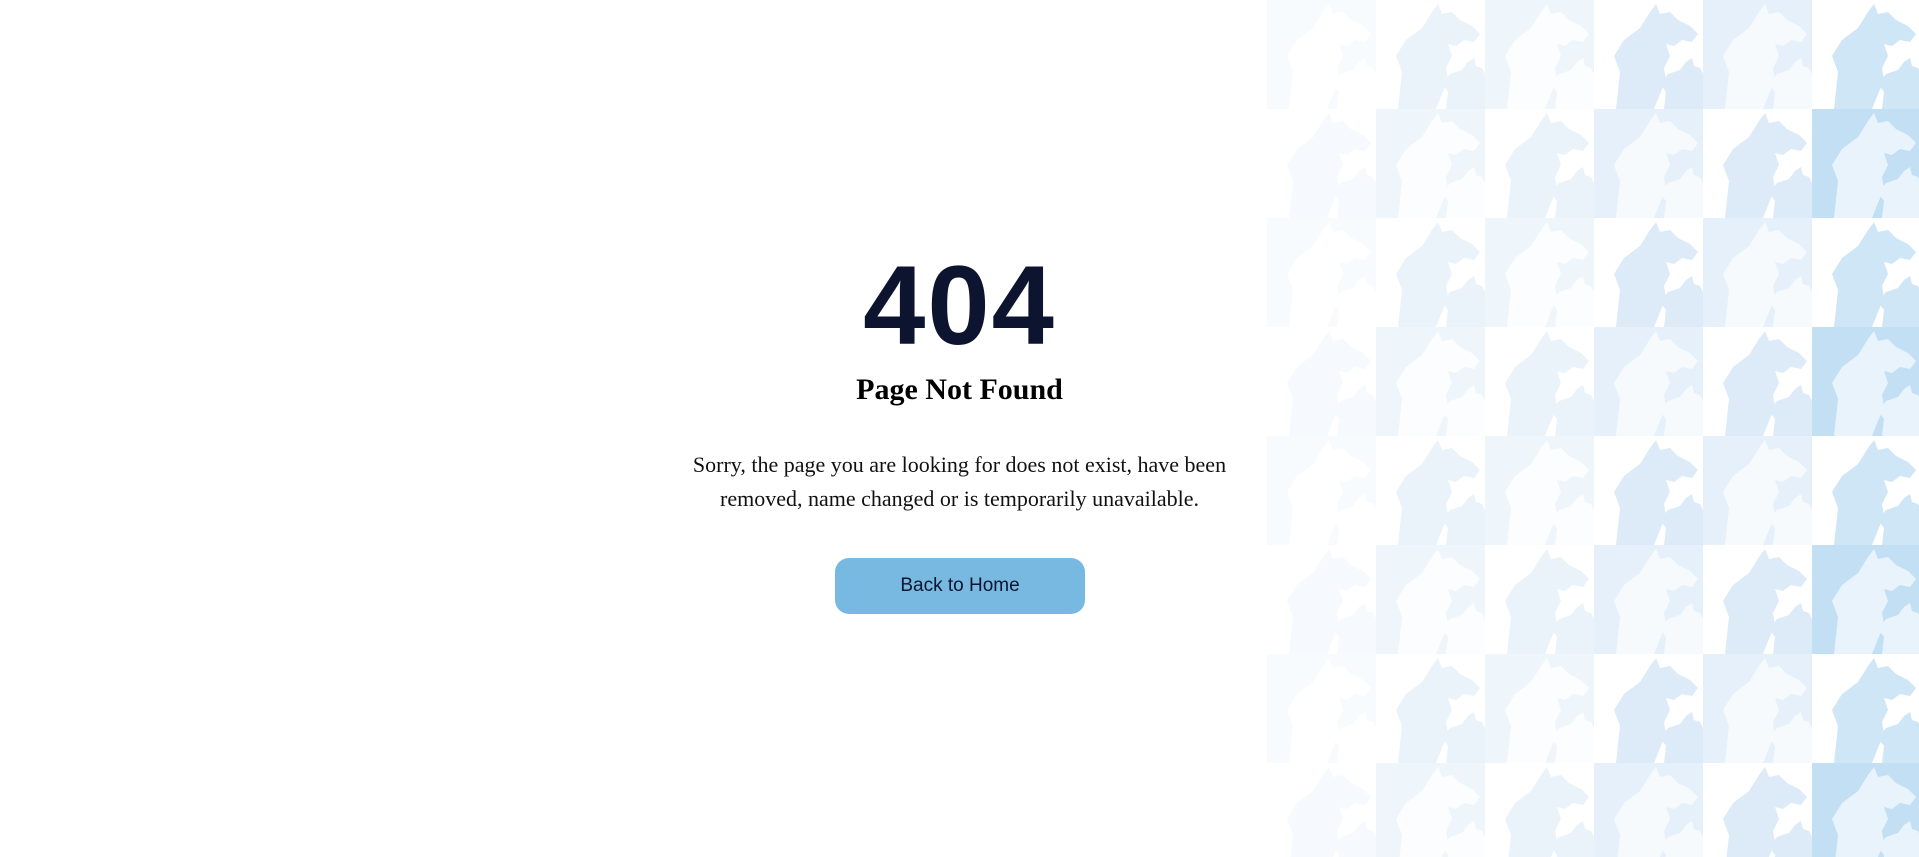 This screenshot has height=857, width=1919. What do you see at coordinates (960, 586) in the screenshot?
I see `back-to-home-button: Back to Home` at bounding box center [960, 586].